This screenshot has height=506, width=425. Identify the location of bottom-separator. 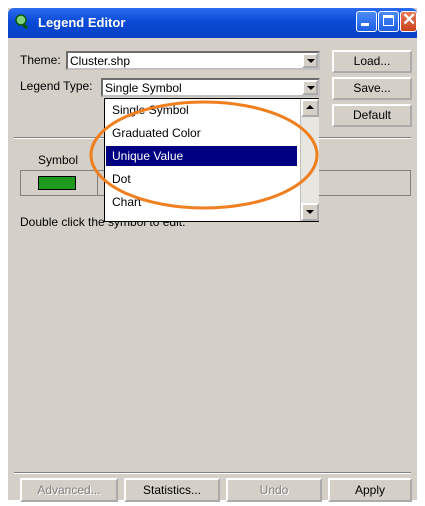
(212, 473).